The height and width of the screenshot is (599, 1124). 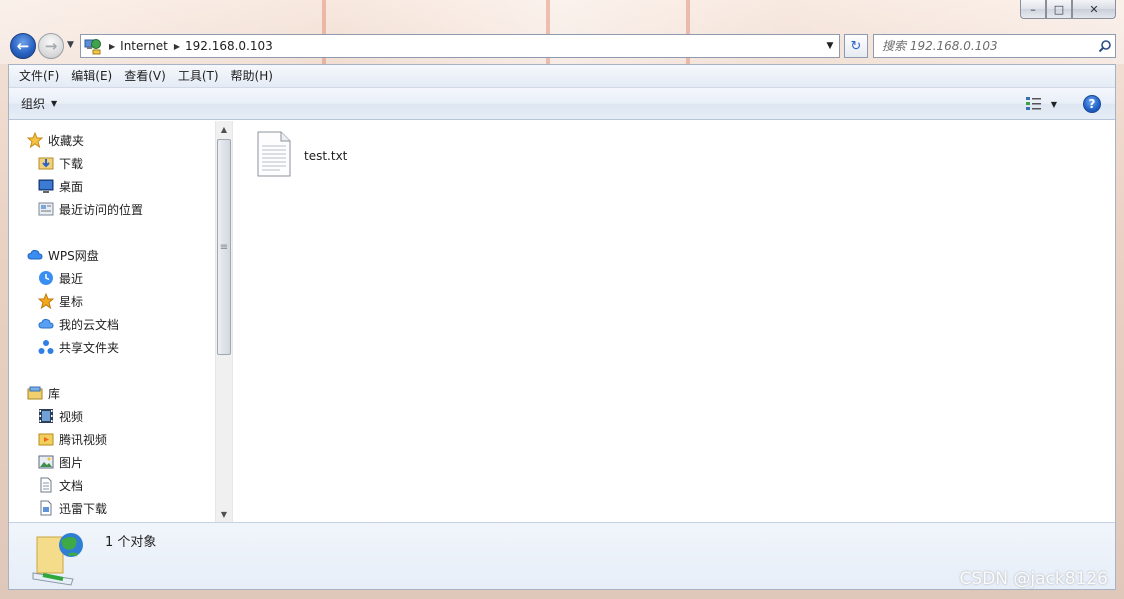 What do you see at coordinates (145, 76) in the screenshot?
I see `menu-view: 查看(V)` at bounding box center [145, 76].